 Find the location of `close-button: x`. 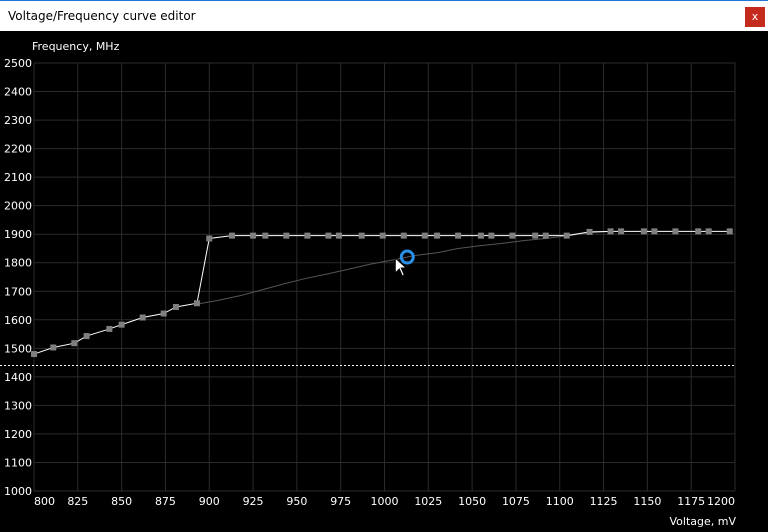

close-button: x is located at coordinates (755, 17).